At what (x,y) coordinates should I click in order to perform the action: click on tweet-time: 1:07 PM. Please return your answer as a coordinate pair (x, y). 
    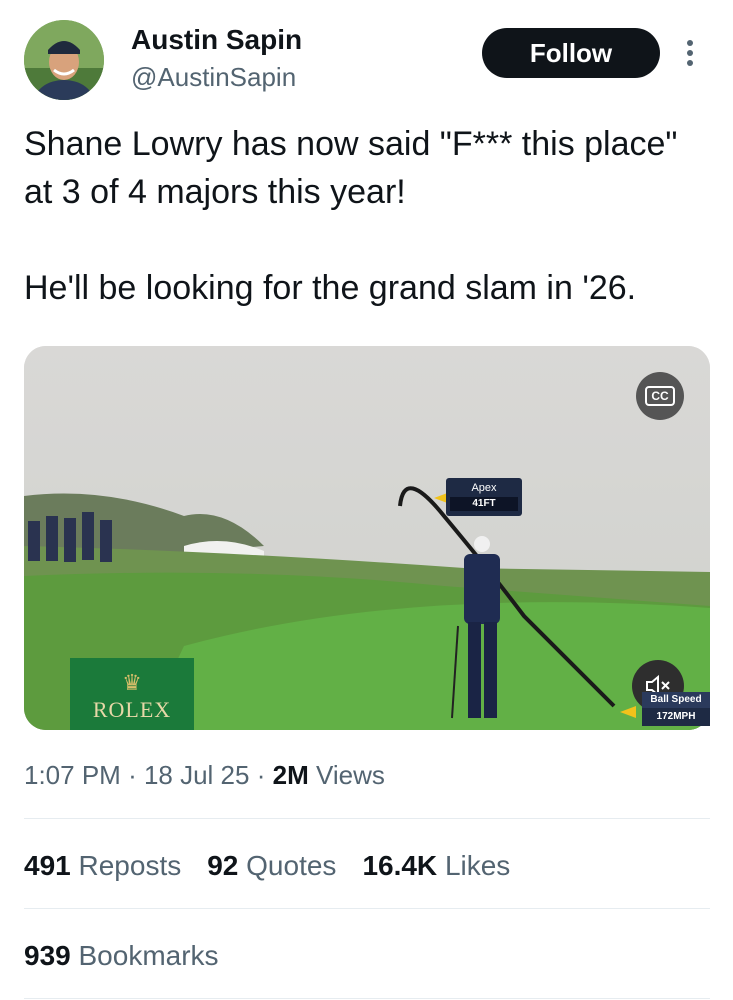
    Looking at the image, I should click on (72, 775).